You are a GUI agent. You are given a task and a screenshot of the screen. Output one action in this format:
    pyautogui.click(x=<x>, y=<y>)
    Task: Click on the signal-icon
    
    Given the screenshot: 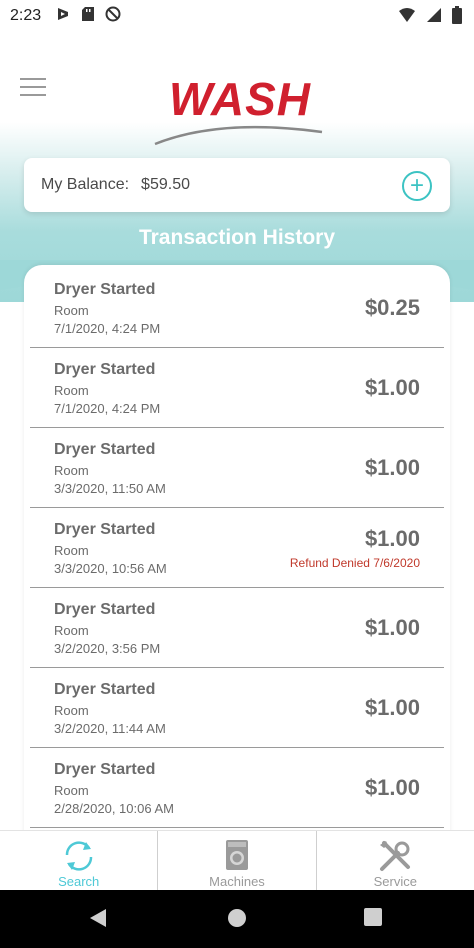 What is the action you would take?
    pyautogui.click(x=434, y=17)
    